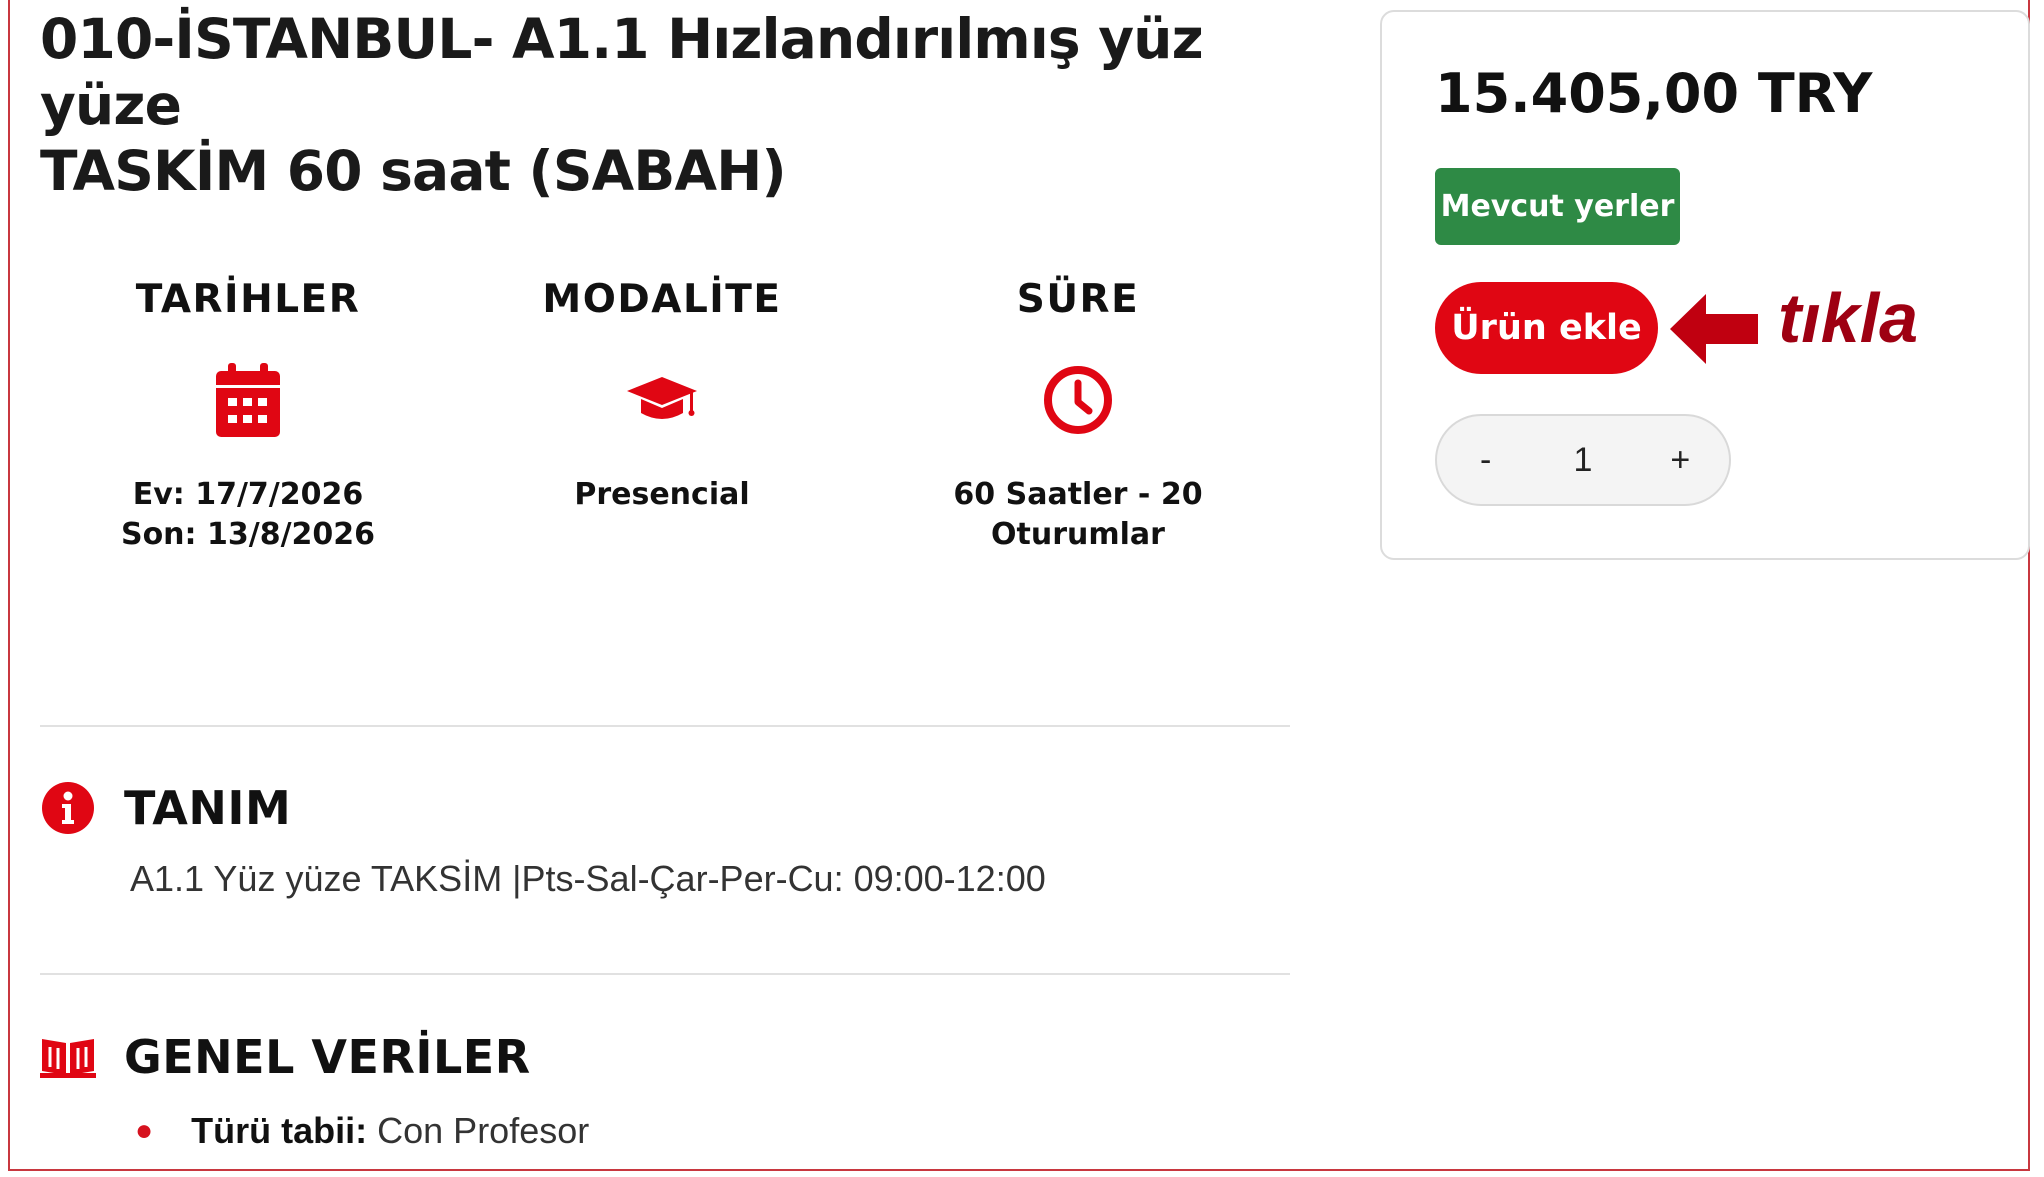  What do you see at coordinates (68, 808) in the screenshot?
I see `info-icon` at bounding box center [68, 808].